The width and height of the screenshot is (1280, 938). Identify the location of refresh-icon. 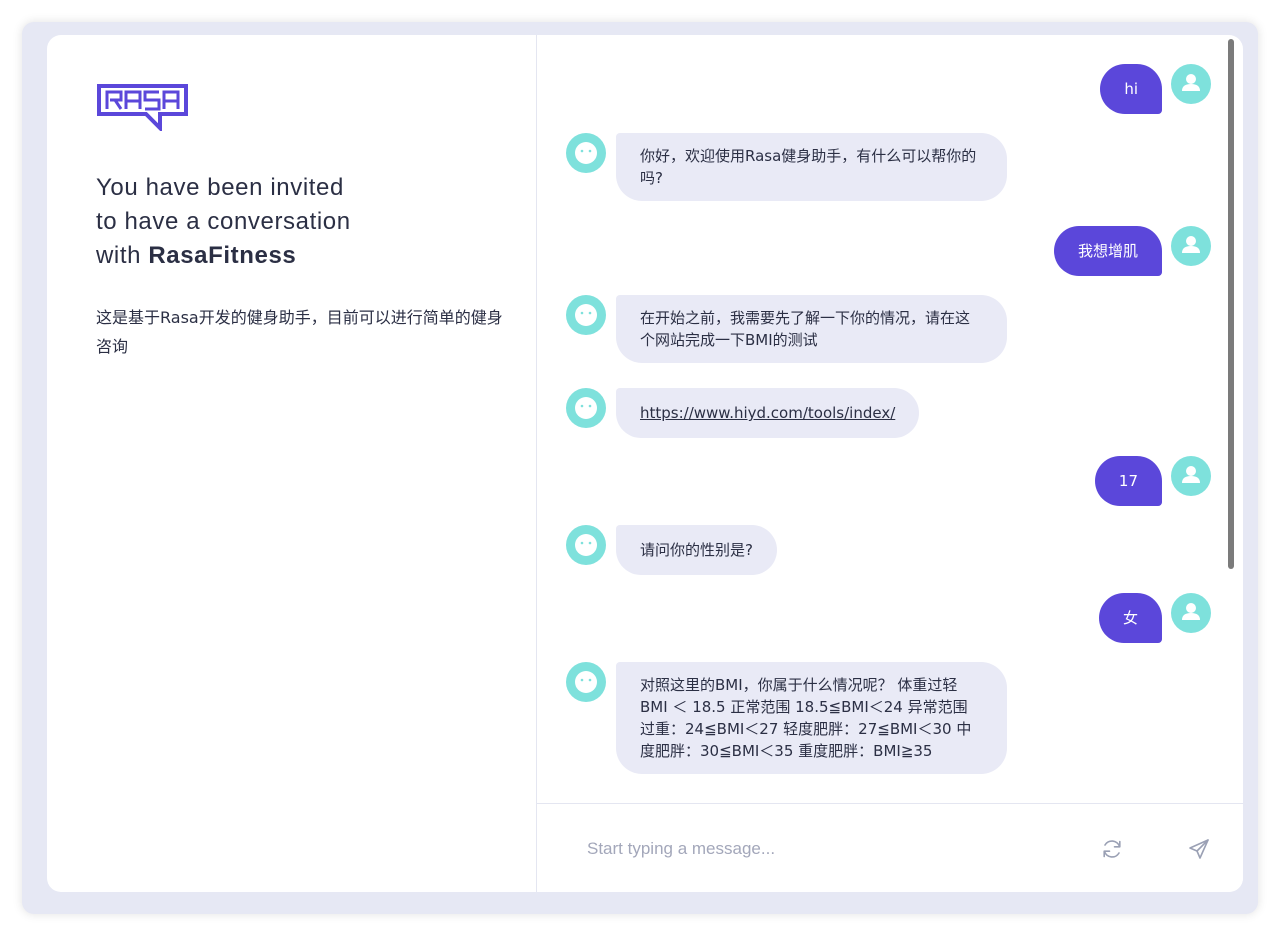
(1112, 849).